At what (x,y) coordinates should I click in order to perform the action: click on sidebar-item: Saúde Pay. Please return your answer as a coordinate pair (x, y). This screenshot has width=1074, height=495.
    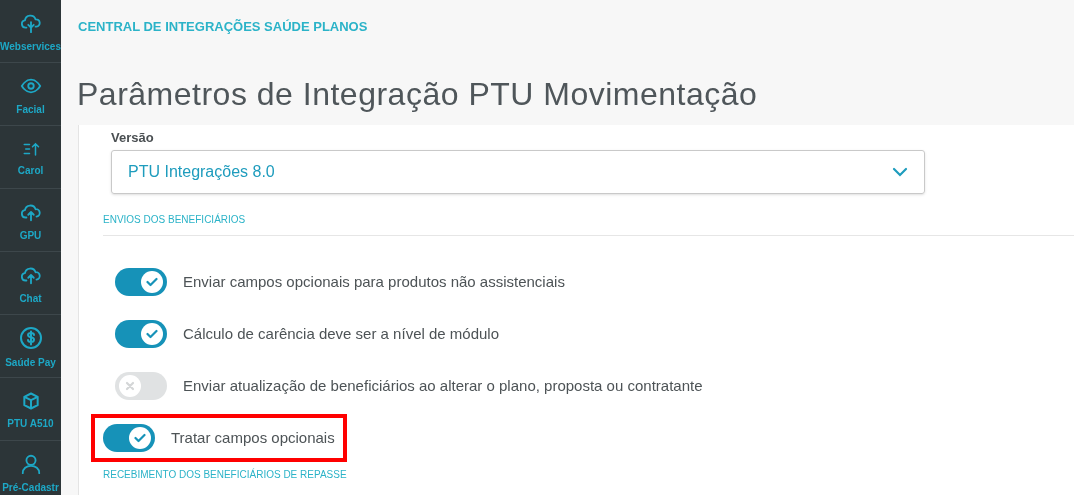
    Looking at the image, I should click on (30, 346).